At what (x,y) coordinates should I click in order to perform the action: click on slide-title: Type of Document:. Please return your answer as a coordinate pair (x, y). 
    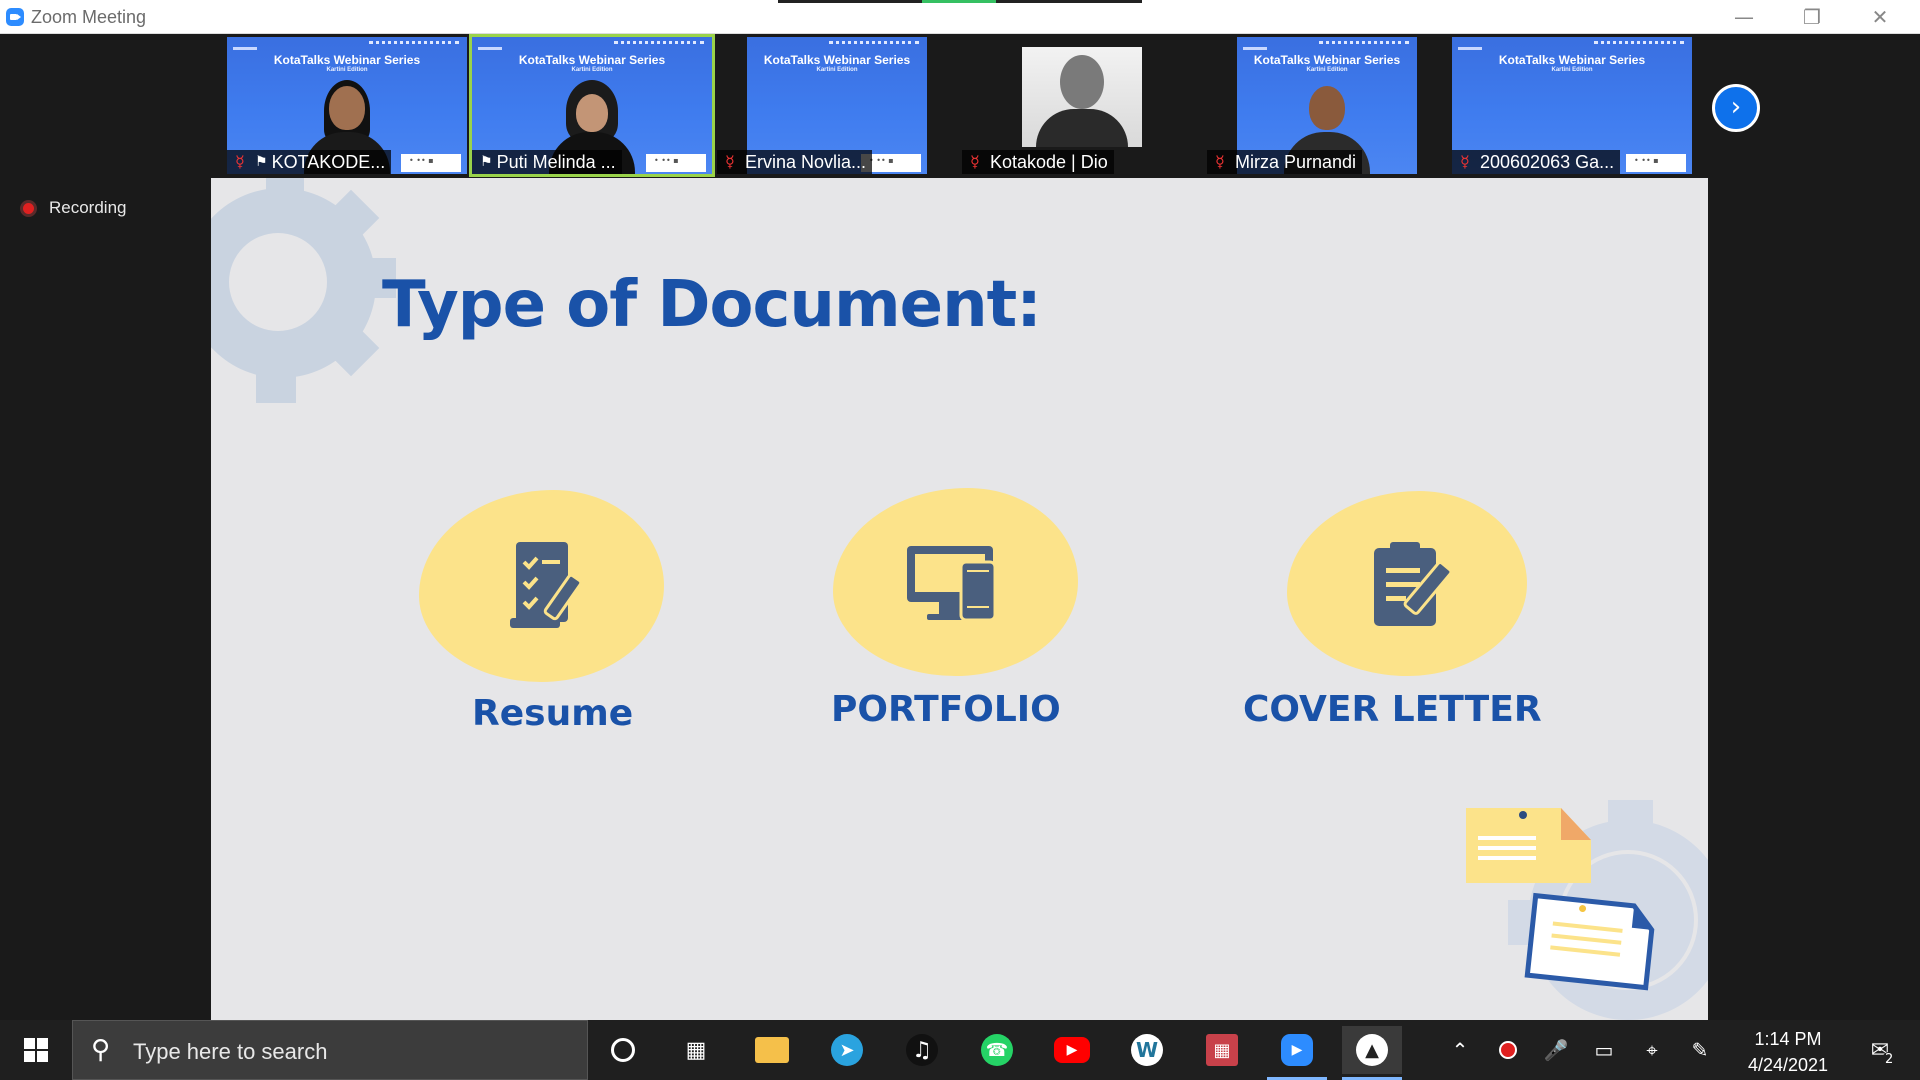
    Looking at the image, I should click on (712, 305).